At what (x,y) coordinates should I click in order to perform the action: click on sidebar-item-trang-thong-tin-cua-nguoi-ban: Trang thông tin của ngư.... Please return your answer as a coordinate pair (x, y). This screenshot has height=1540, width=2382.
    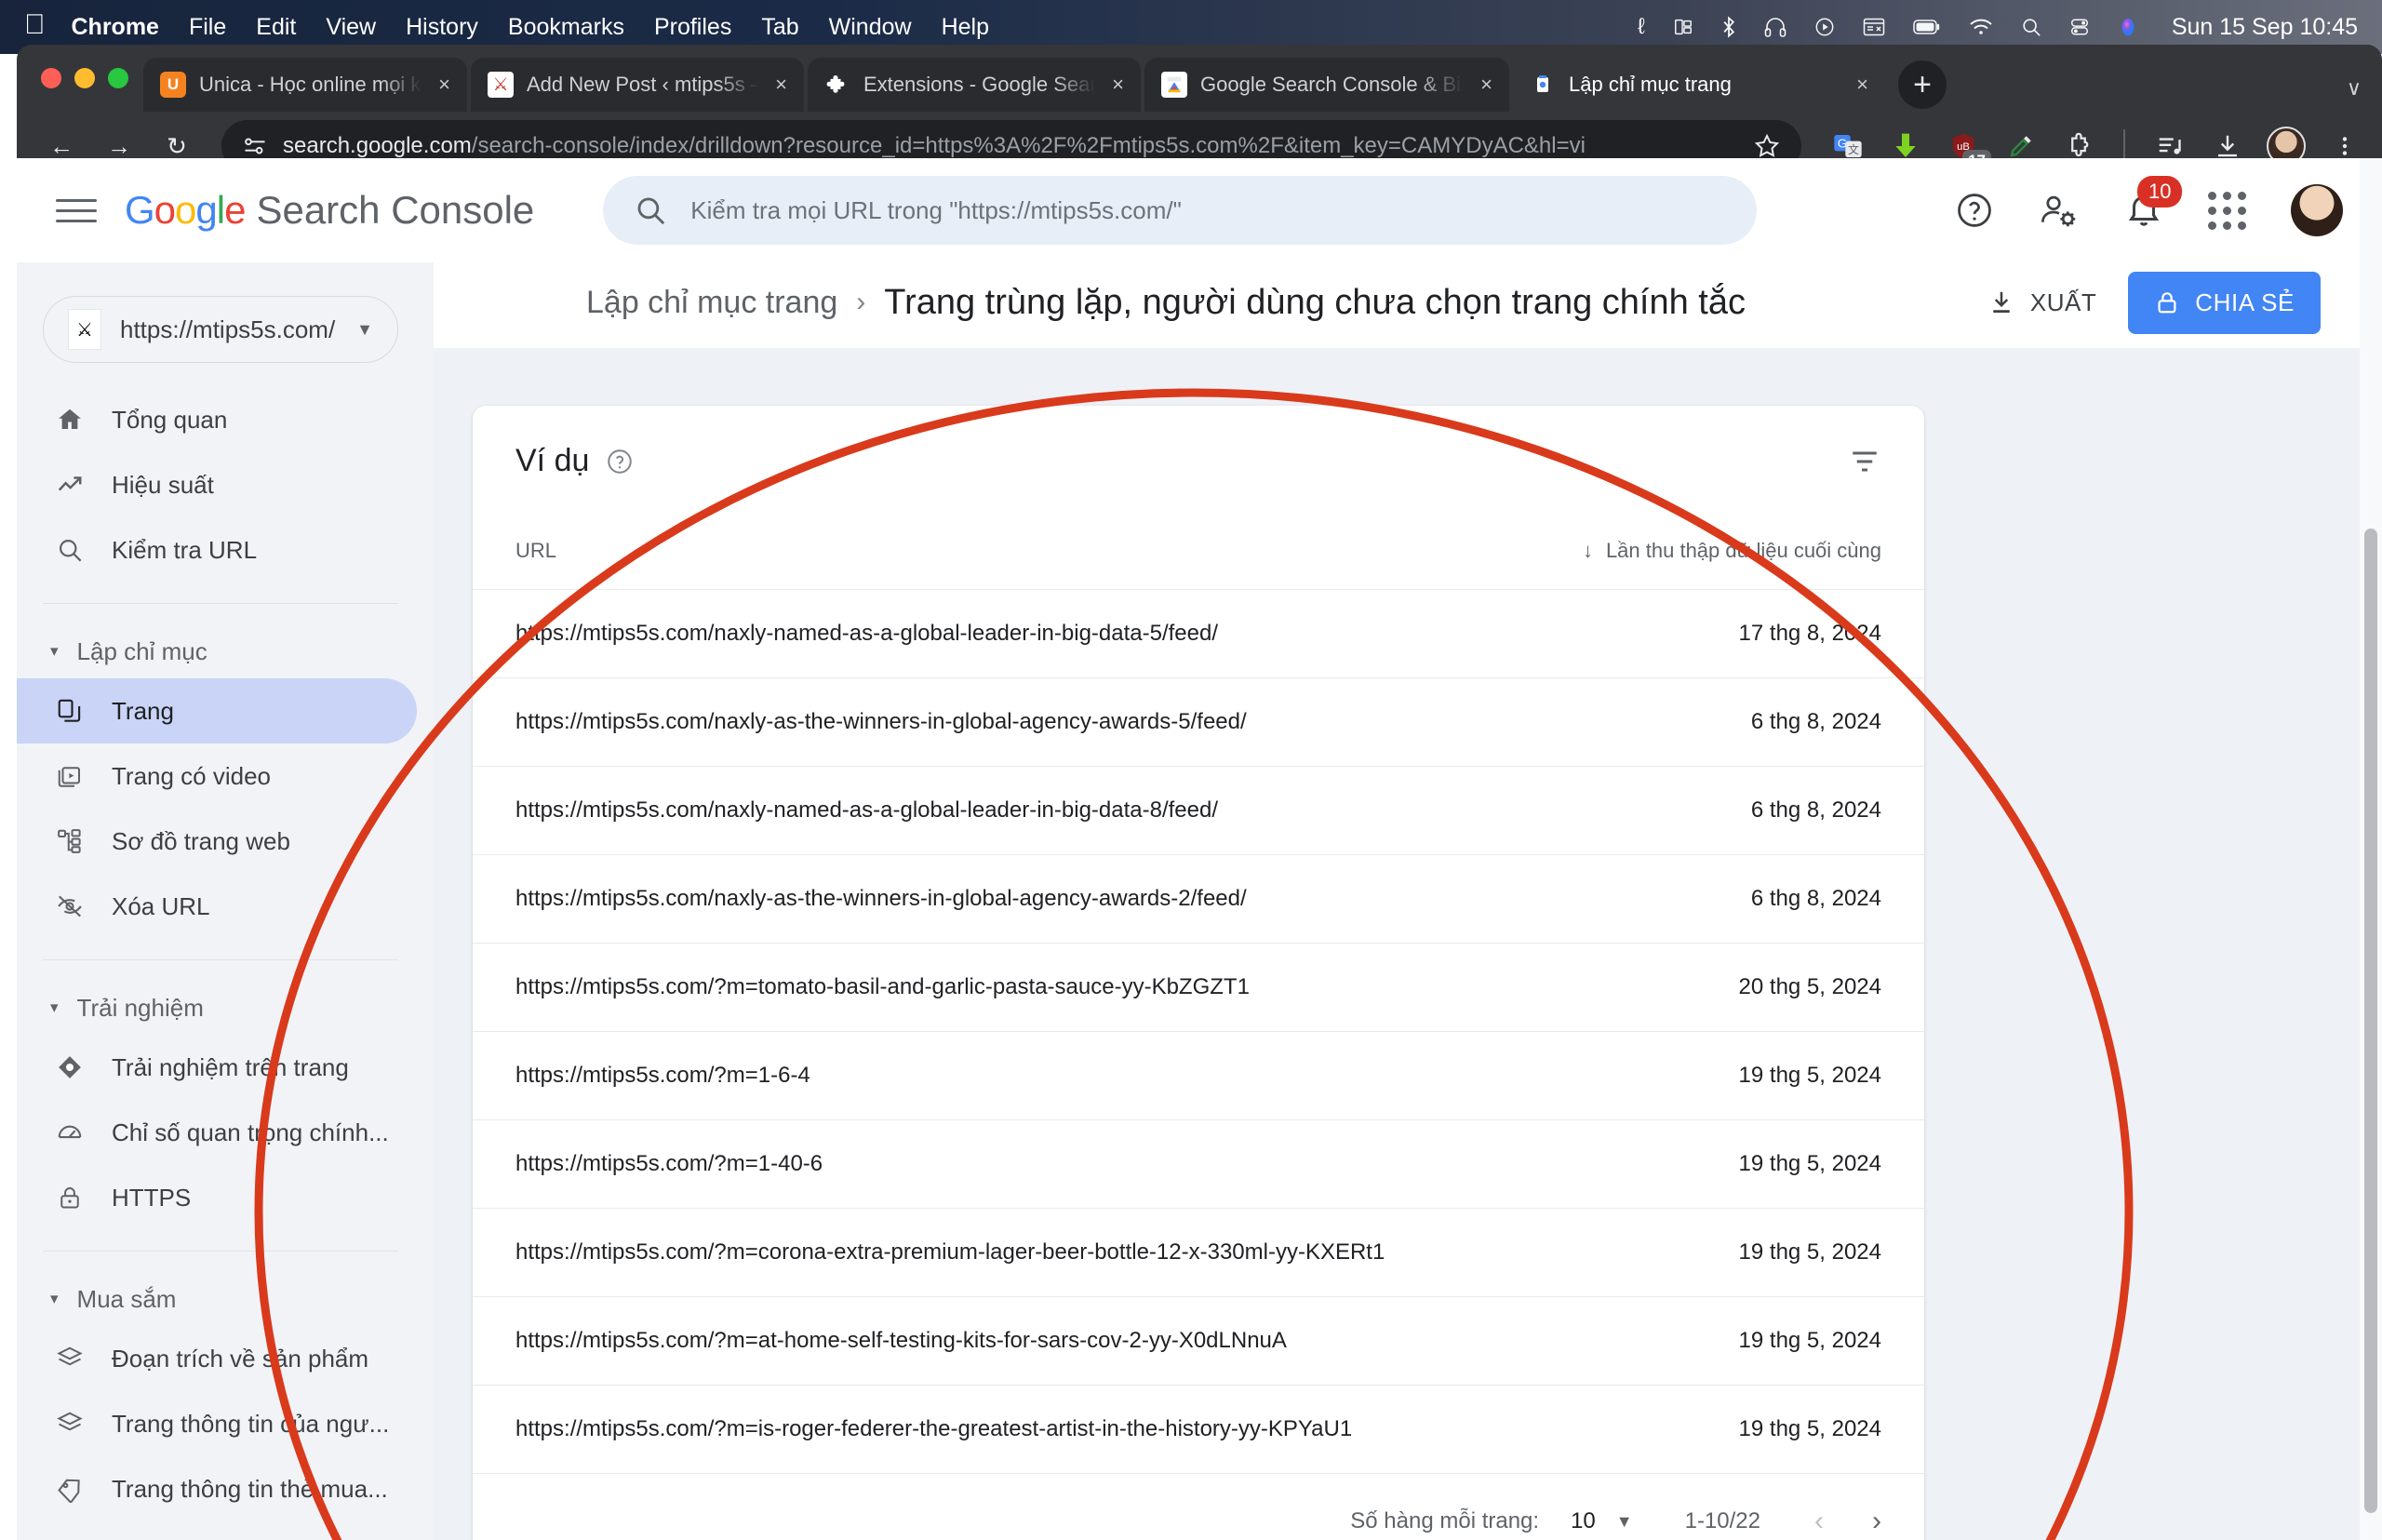
    Looking at the image, I should click on (217, 1423).